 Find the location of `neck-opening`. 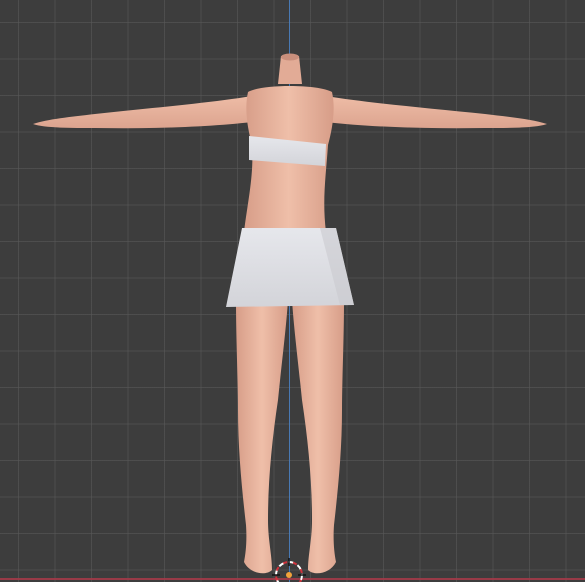

neck-opening is located at coordinates (290, 57).